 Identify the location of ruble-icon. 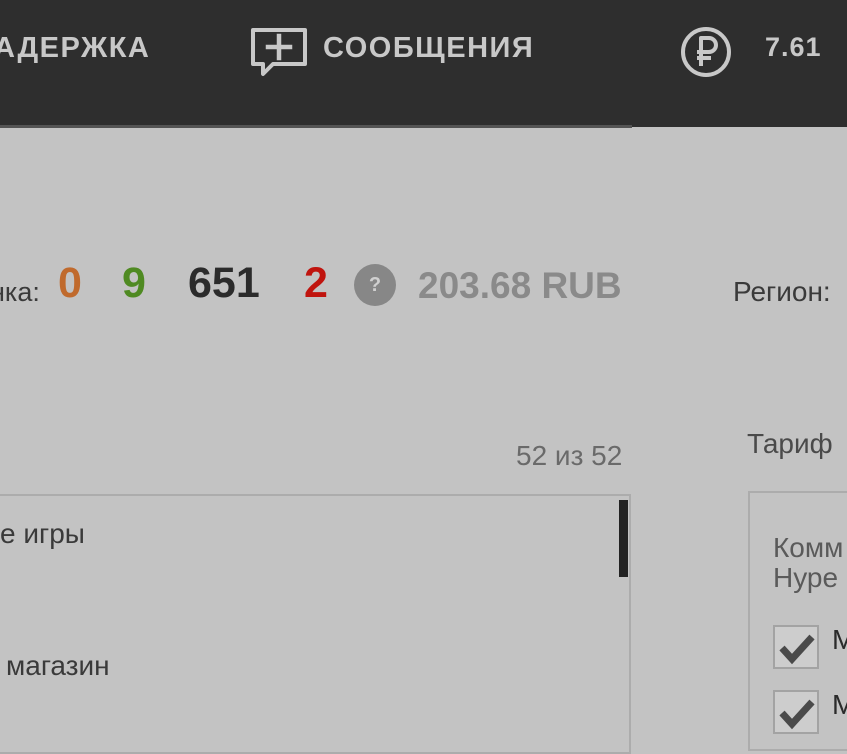
(706, 52).